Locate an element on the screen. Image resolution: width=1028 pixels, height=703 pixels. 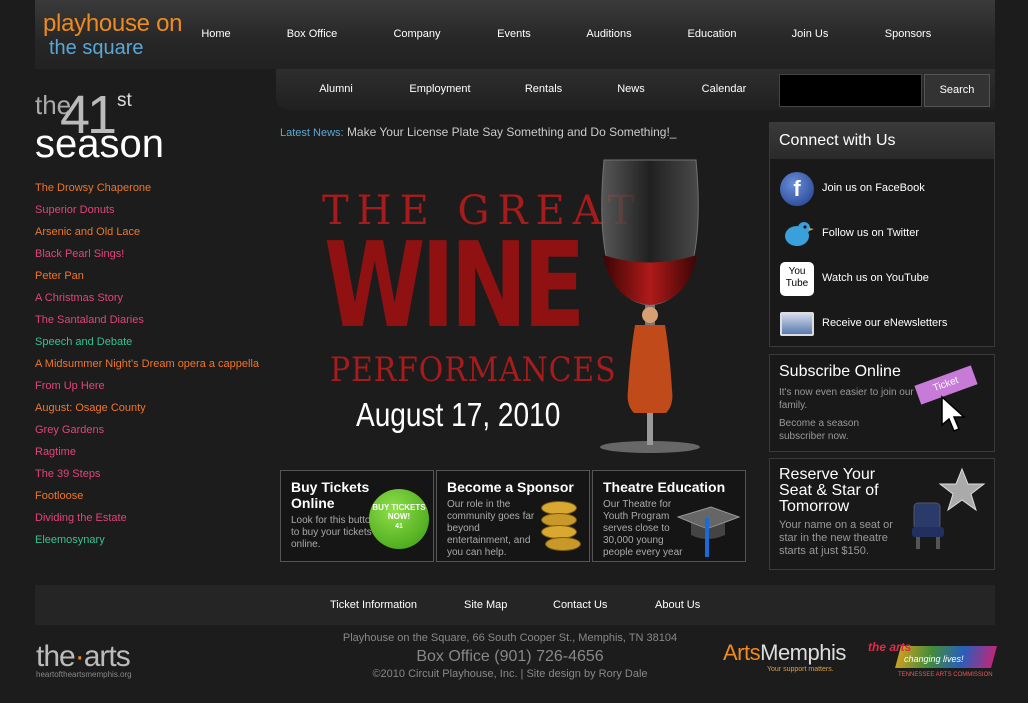
show-link: Dividing the Estate is located at coordinates (147, 521).